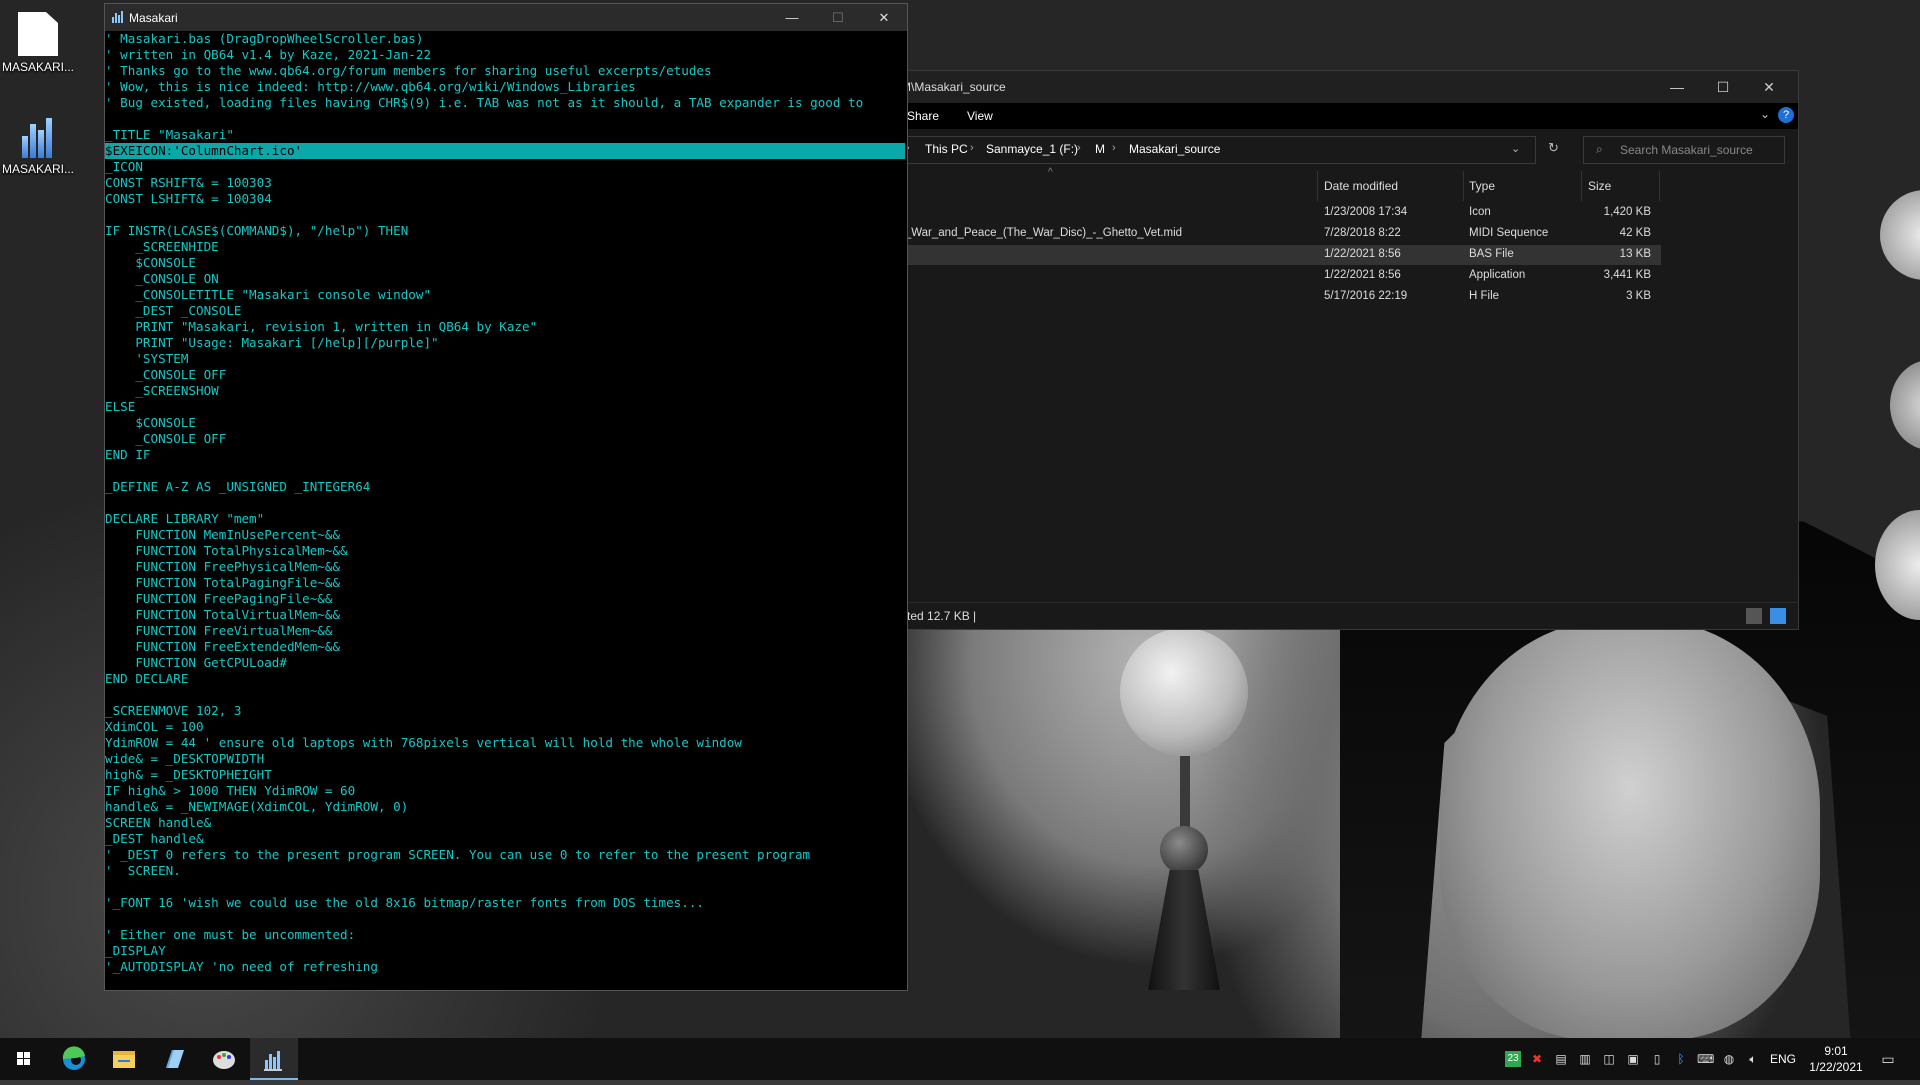 The width and height of the screenshot is (1920, 1085). Describe the element at coordinates (224, 1059) in the screenshot. I see `taskbar-paint` at that location.